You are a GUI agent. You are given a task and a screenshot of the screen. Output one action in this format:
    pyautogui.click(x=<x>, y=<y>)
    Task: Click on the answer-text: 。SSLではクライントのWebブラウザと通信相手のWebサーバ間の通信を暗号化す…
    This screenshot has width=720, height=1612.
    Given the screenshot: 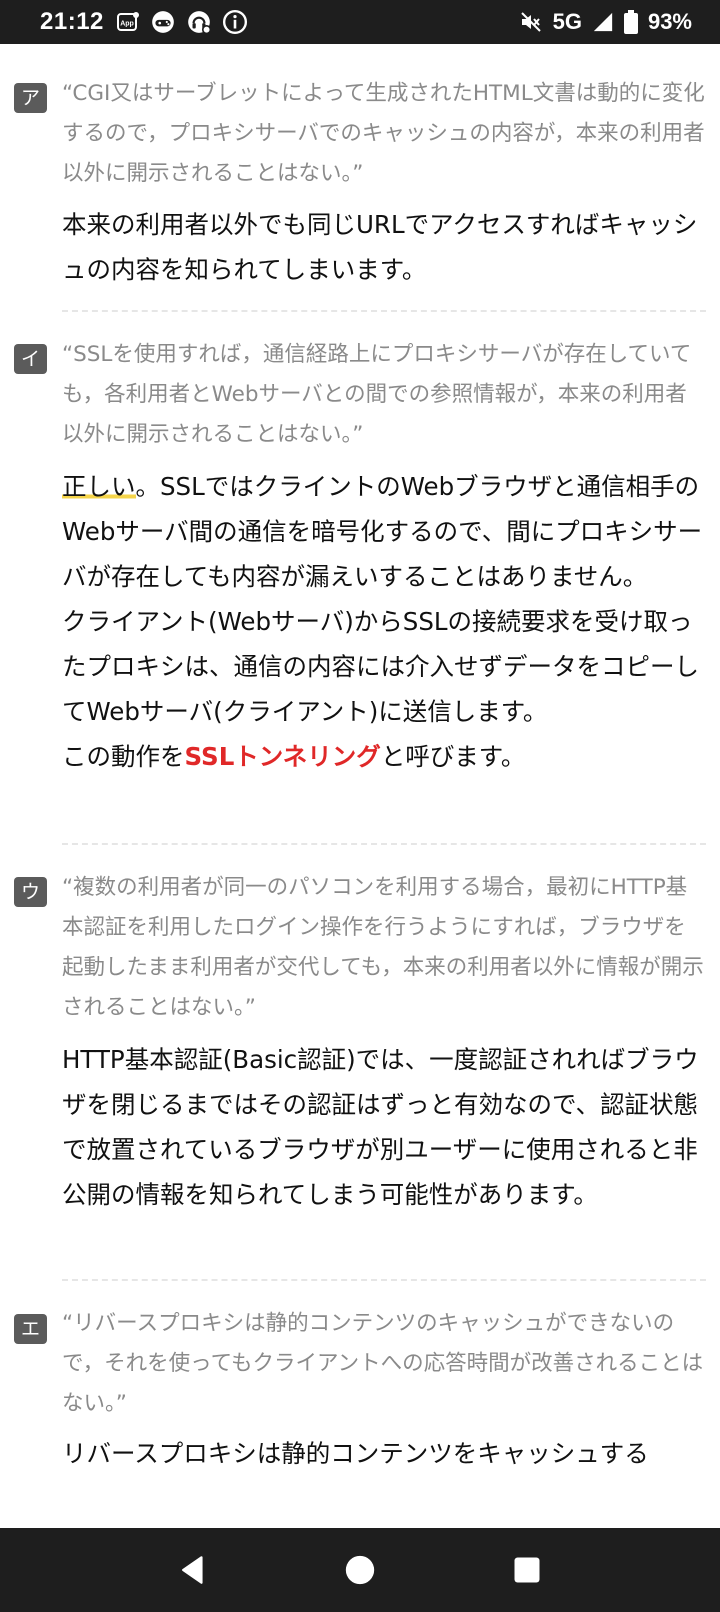 What is the action you would take?
    pyautogui.click(x=382, y=531)
    